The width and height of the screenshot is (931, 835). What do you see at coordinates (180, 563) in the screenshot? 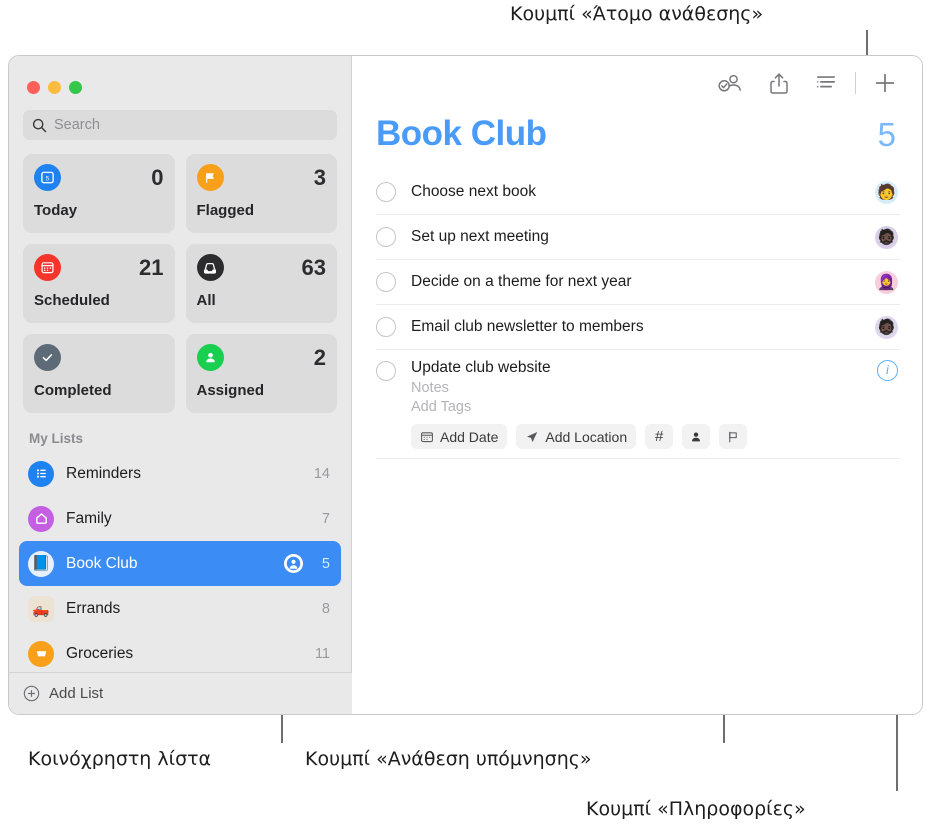
I see `sidebar-item-book-club: 📘 Book Club 5` at bounding box center [180, 563].